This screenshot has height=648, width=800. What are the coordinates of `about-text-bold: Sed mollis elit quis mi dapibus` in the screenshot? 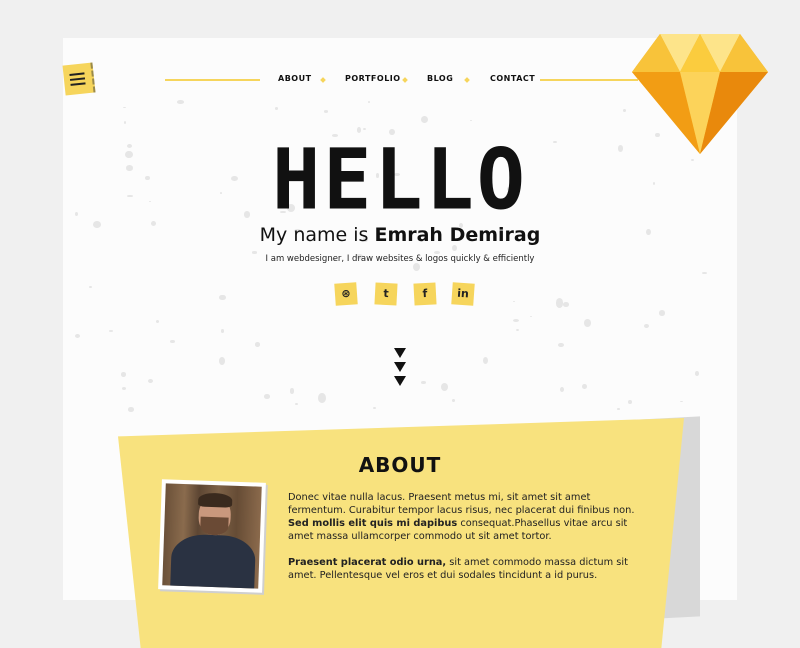 It's located at (373, 523).